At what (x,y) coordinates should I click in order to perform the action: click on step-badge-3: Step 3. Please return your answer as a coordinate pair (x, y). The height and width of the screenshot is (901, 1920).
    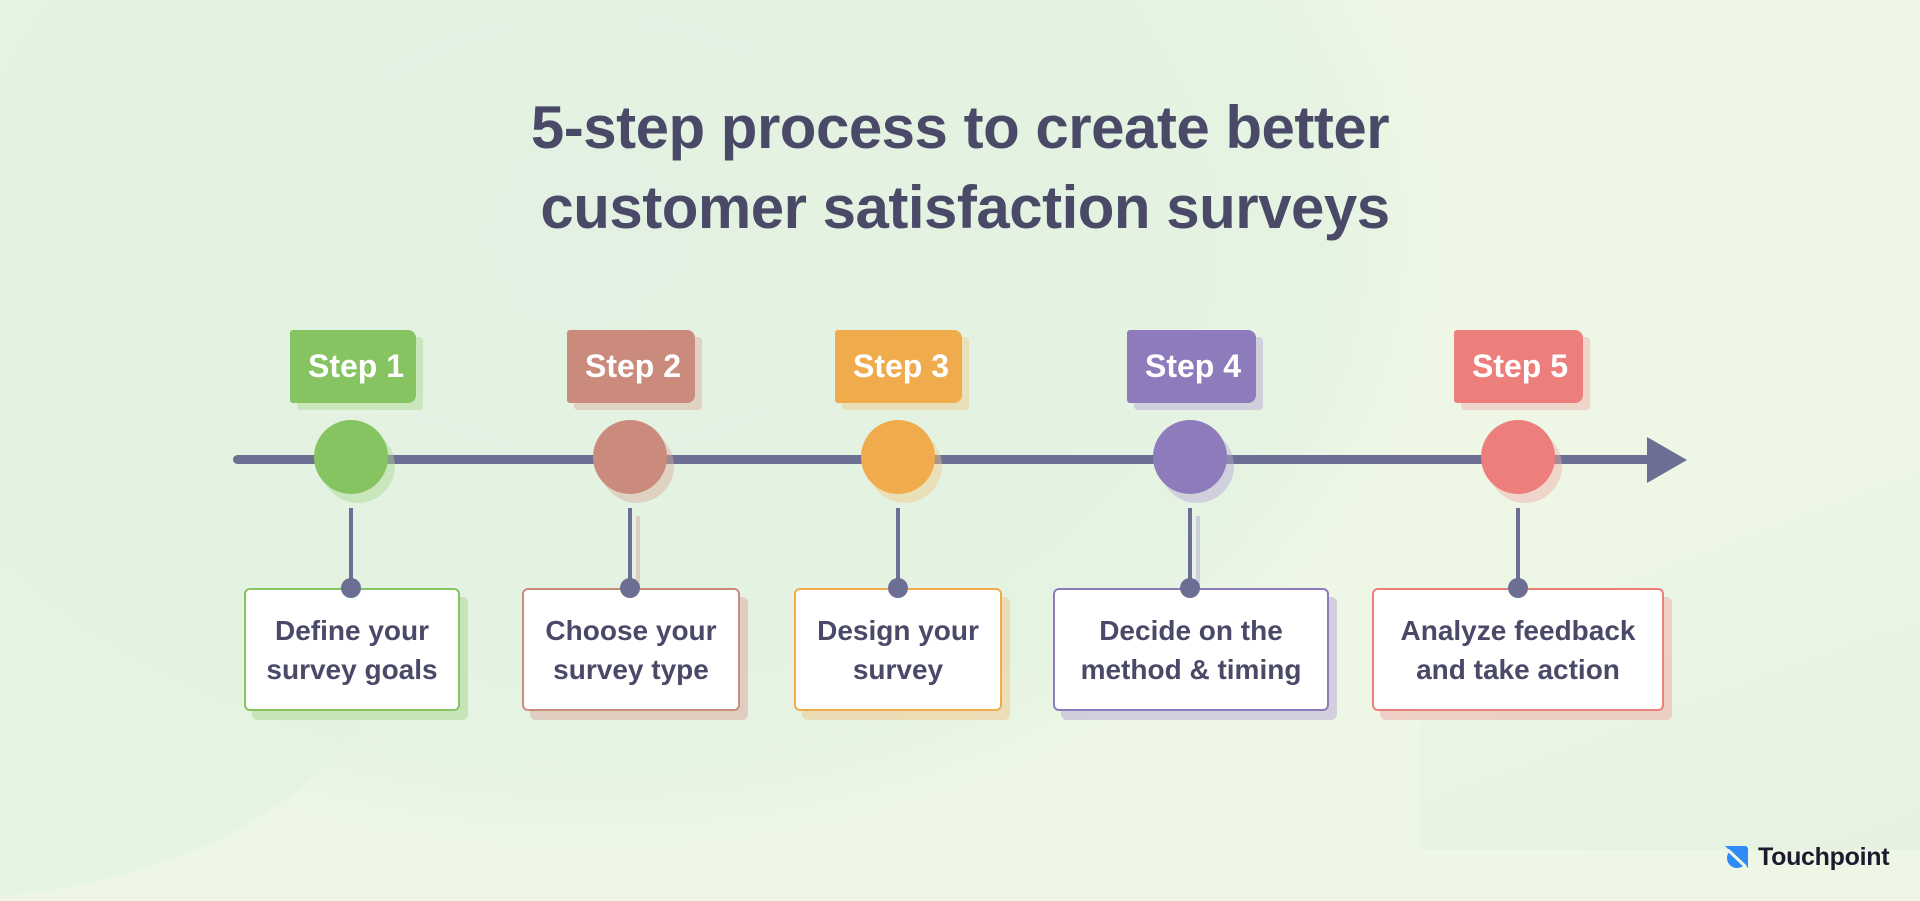
    Looking at the image, I should click on (902, 370).